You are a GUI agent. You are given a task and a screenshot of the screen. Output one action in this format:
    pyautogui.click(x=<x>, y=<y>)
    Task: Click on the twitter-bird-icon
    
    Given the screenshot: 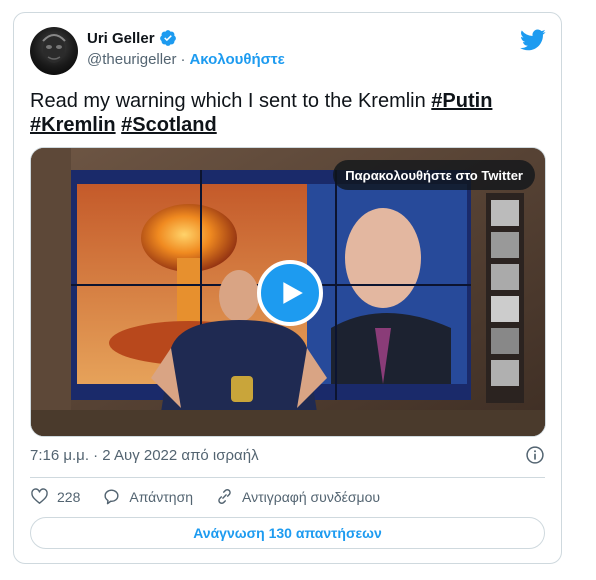 What is the action you would take?
    pyautogui.click(x=533, y=40)
    